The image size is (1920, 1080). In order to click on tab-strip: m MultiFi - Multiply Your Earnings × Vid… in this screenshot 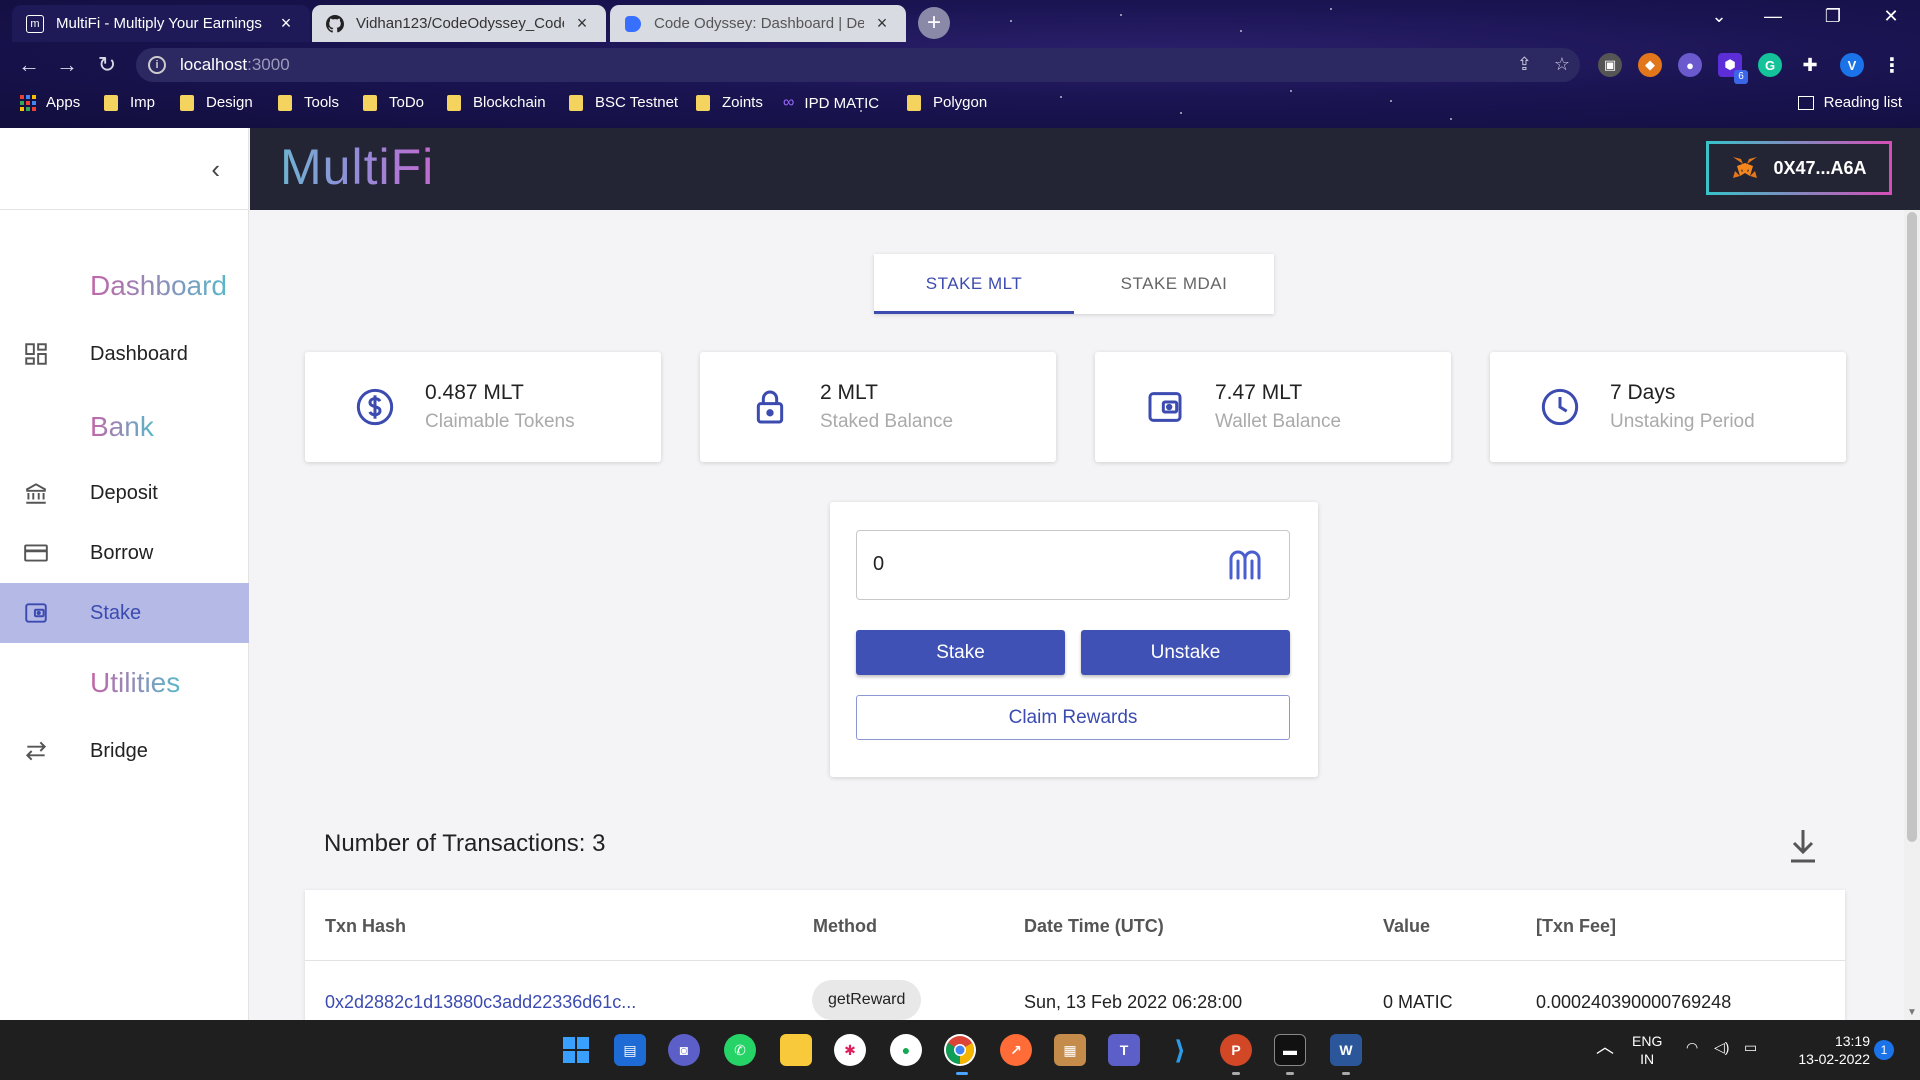, I will do `click(960, 21)`.